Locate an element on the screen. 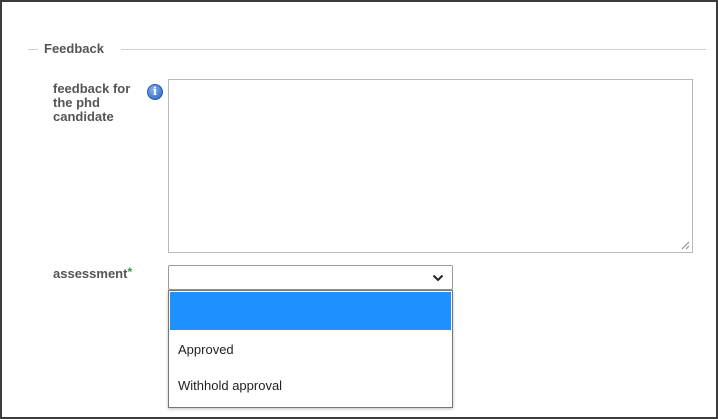  option-withhold-approval: Withhold approval is located at coordinates (310, 386).